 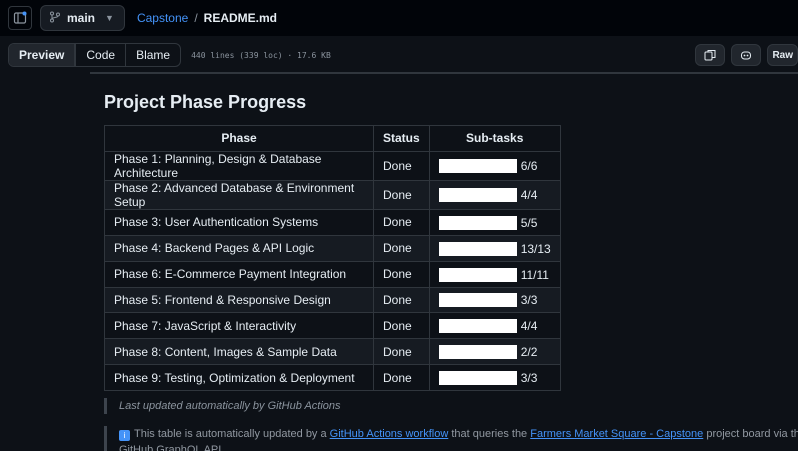 What do you see at coordinates (152, 55) in the screenshot?
I see `tab-blame: Blame` at bounding box center [152, 55].